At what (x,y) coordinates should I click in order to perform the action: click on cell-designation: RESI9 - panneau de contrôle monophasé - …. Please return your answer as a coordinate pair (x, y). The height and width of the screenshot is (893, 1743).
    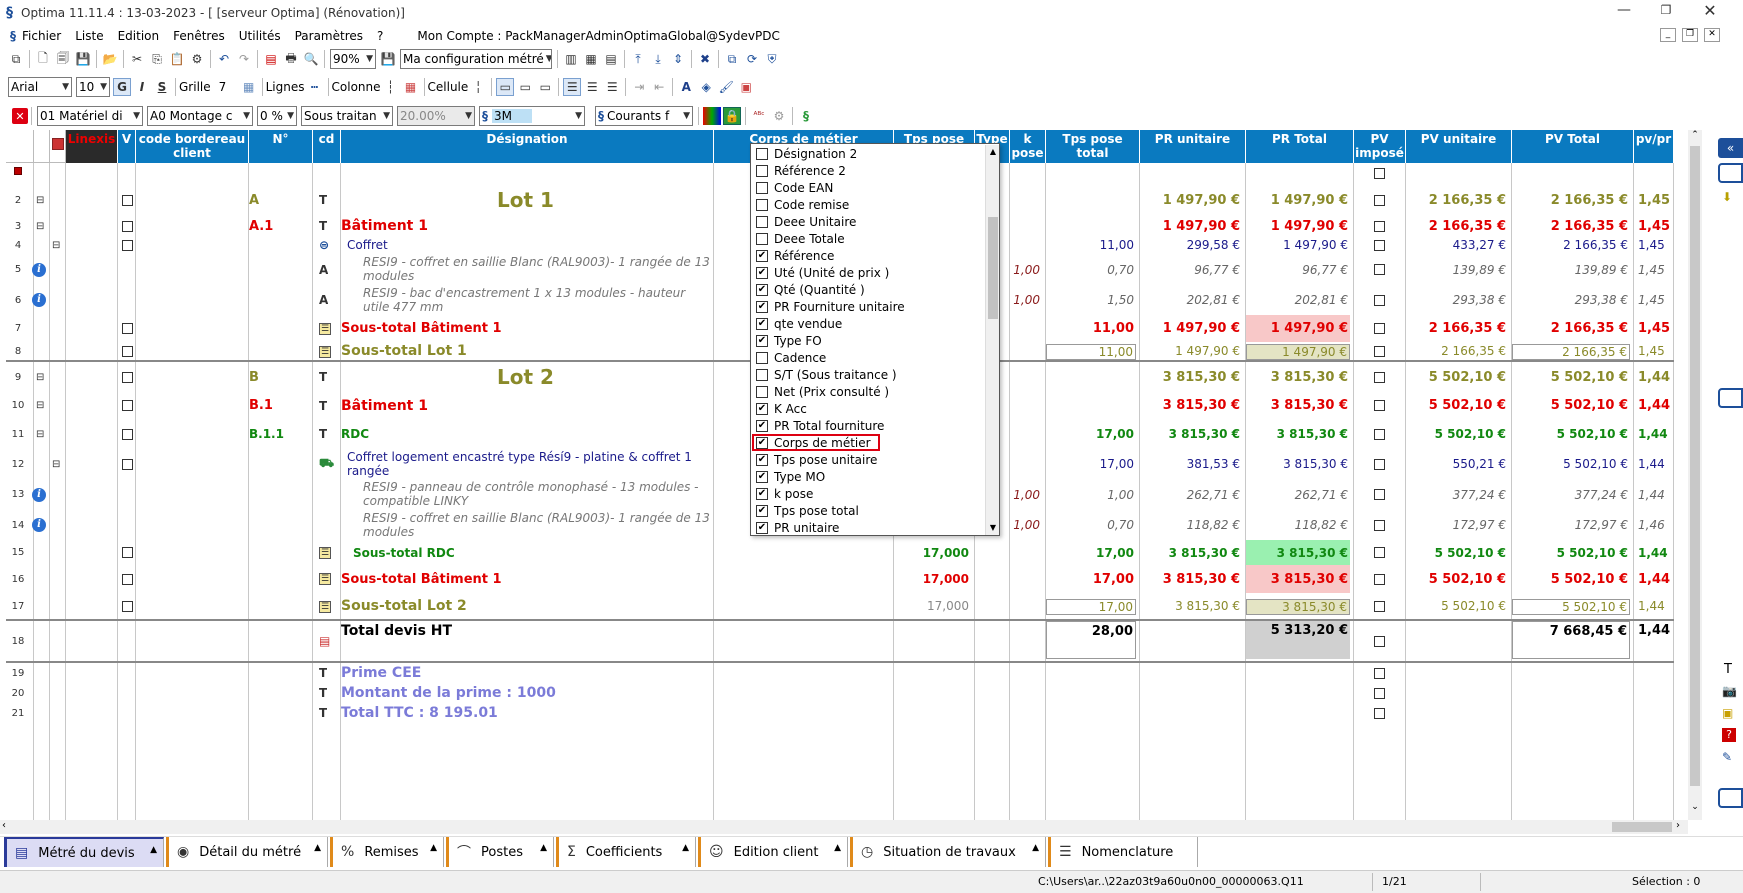
    Looking at the image, I should click on (525, 494).